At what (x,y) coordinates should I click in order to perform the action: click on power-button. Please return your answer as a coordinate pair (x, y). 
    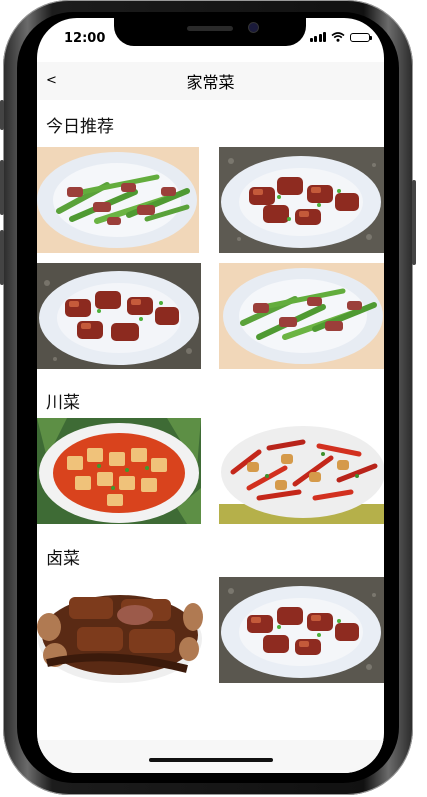
    Looking at the image, I should click on (414, 222).